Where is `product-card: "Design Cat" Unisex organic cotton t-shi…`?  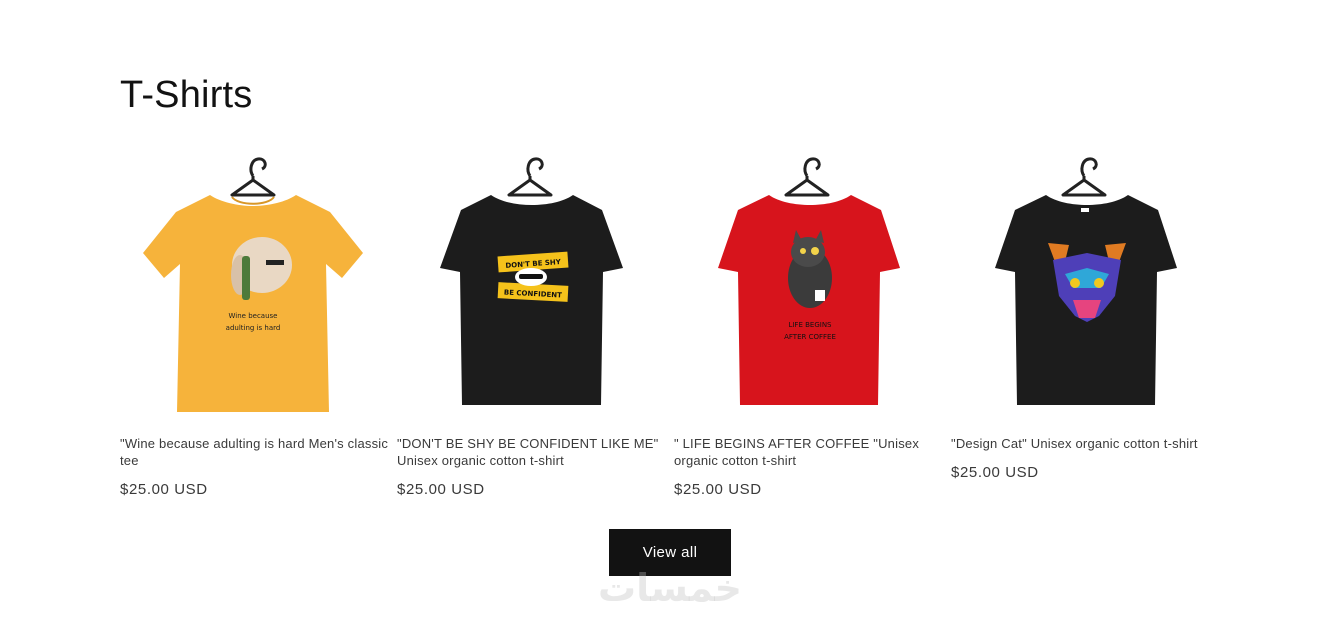 product-card: "Design Cat" Unisex organic cotton t-shi… is located at coordinates (1084, 330).